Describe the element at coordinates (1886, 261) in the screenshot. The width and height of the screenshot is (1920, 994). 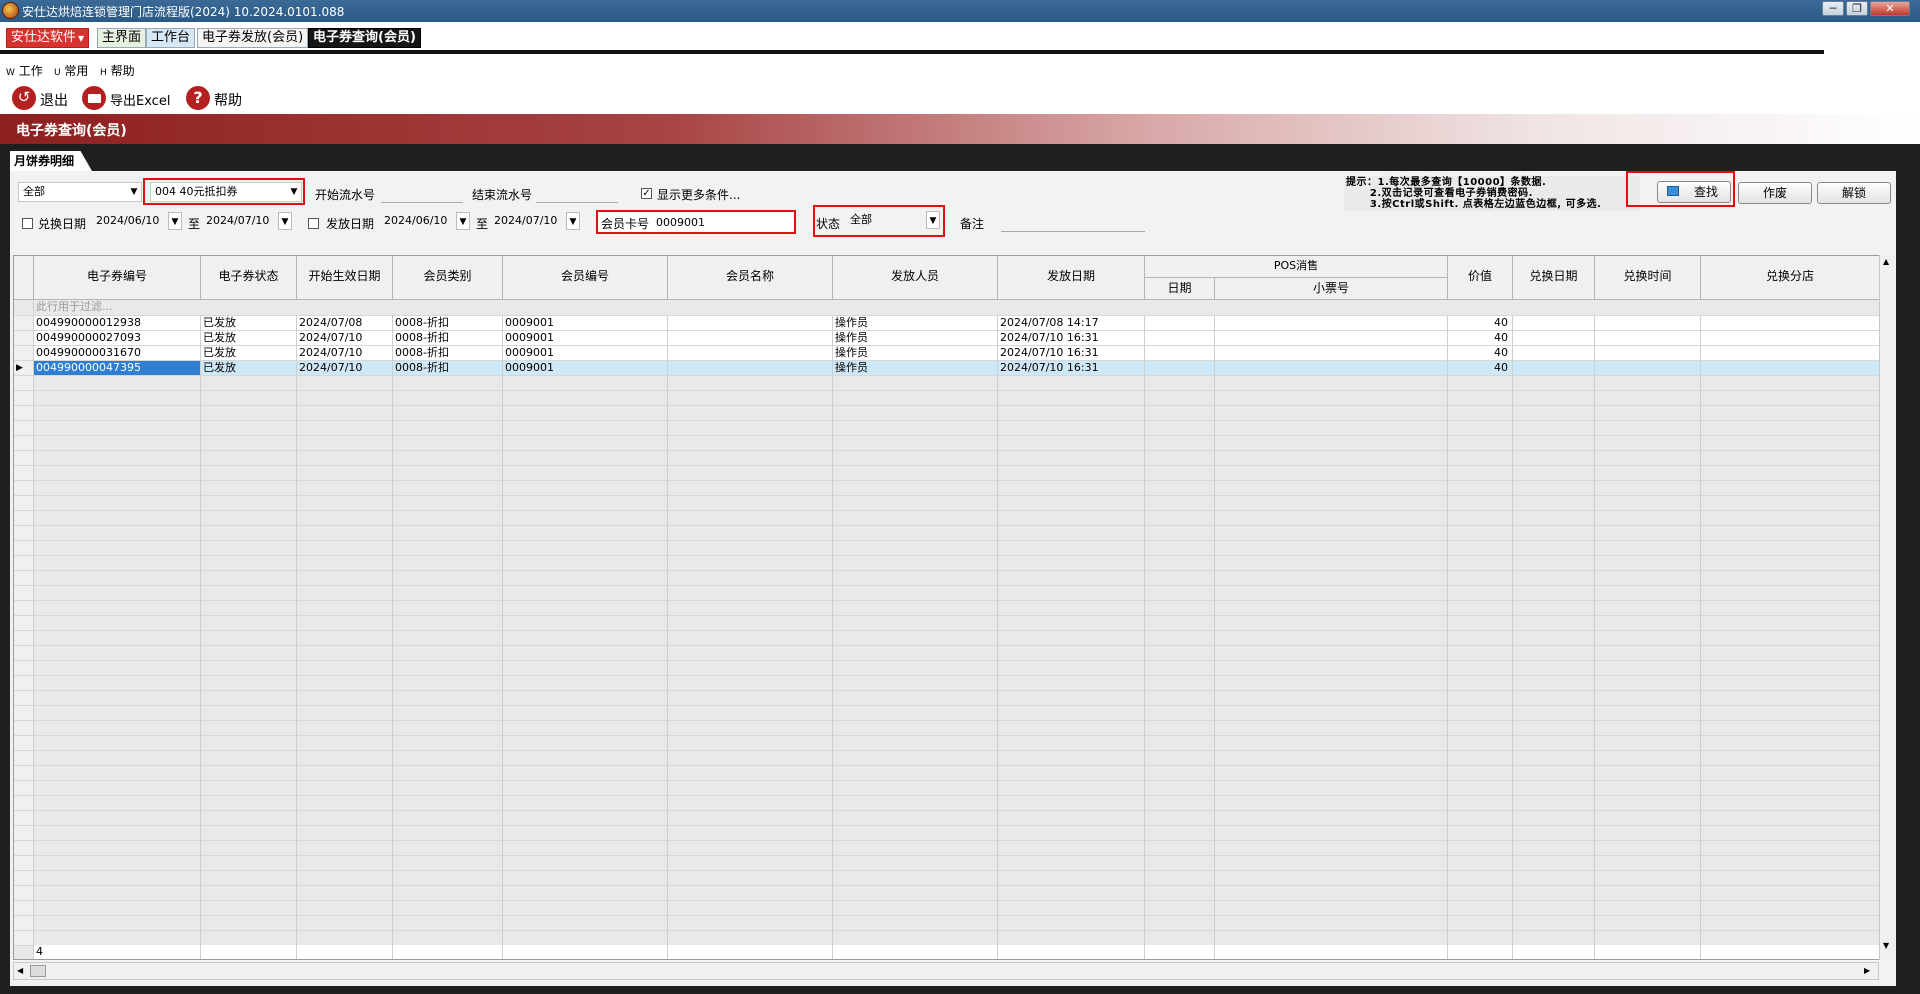
I see `scroll-up-icon: ▲` at that location.